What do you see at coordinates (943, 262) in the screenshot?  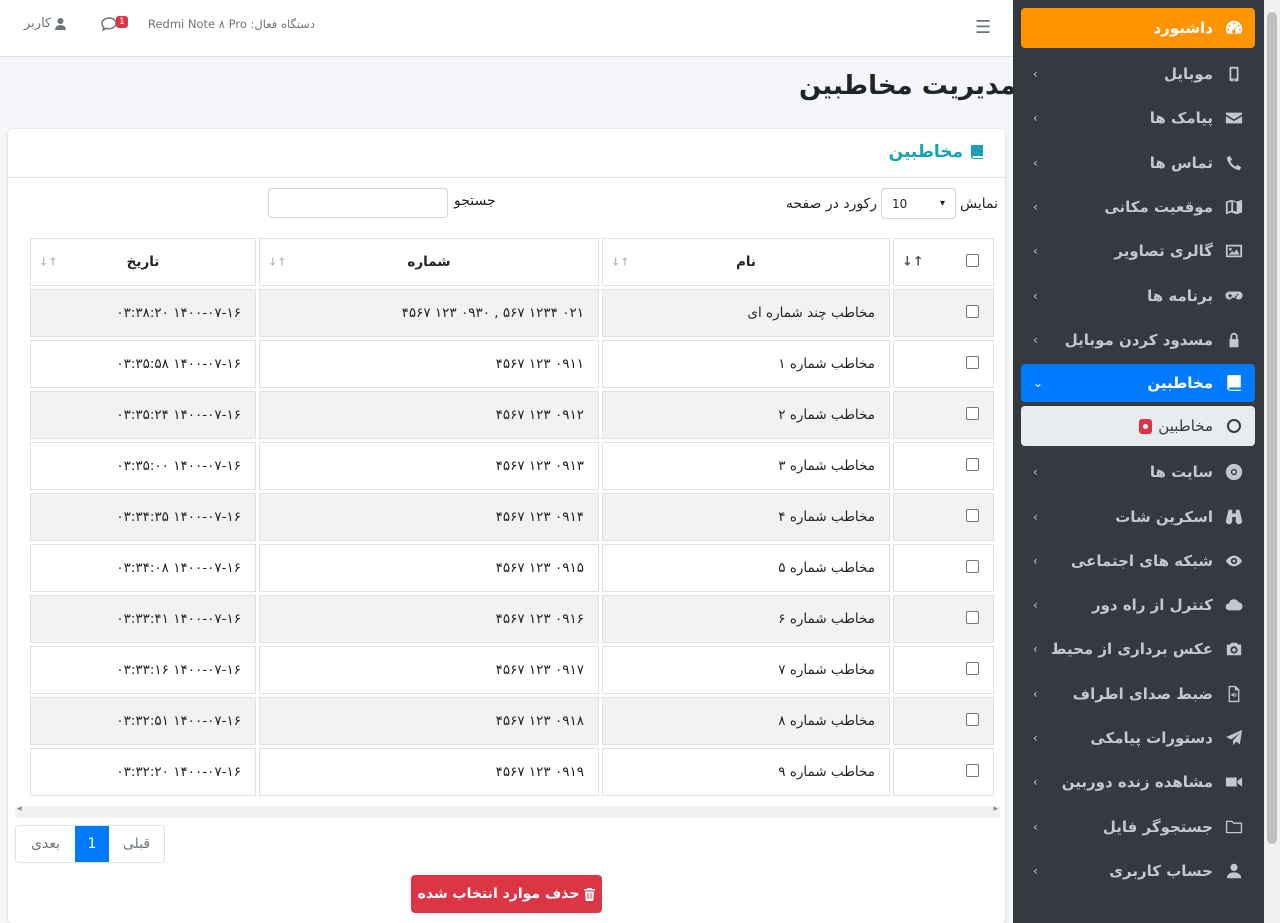 I see `select-all-header: ↑↓` at bounding box center [943, 262].